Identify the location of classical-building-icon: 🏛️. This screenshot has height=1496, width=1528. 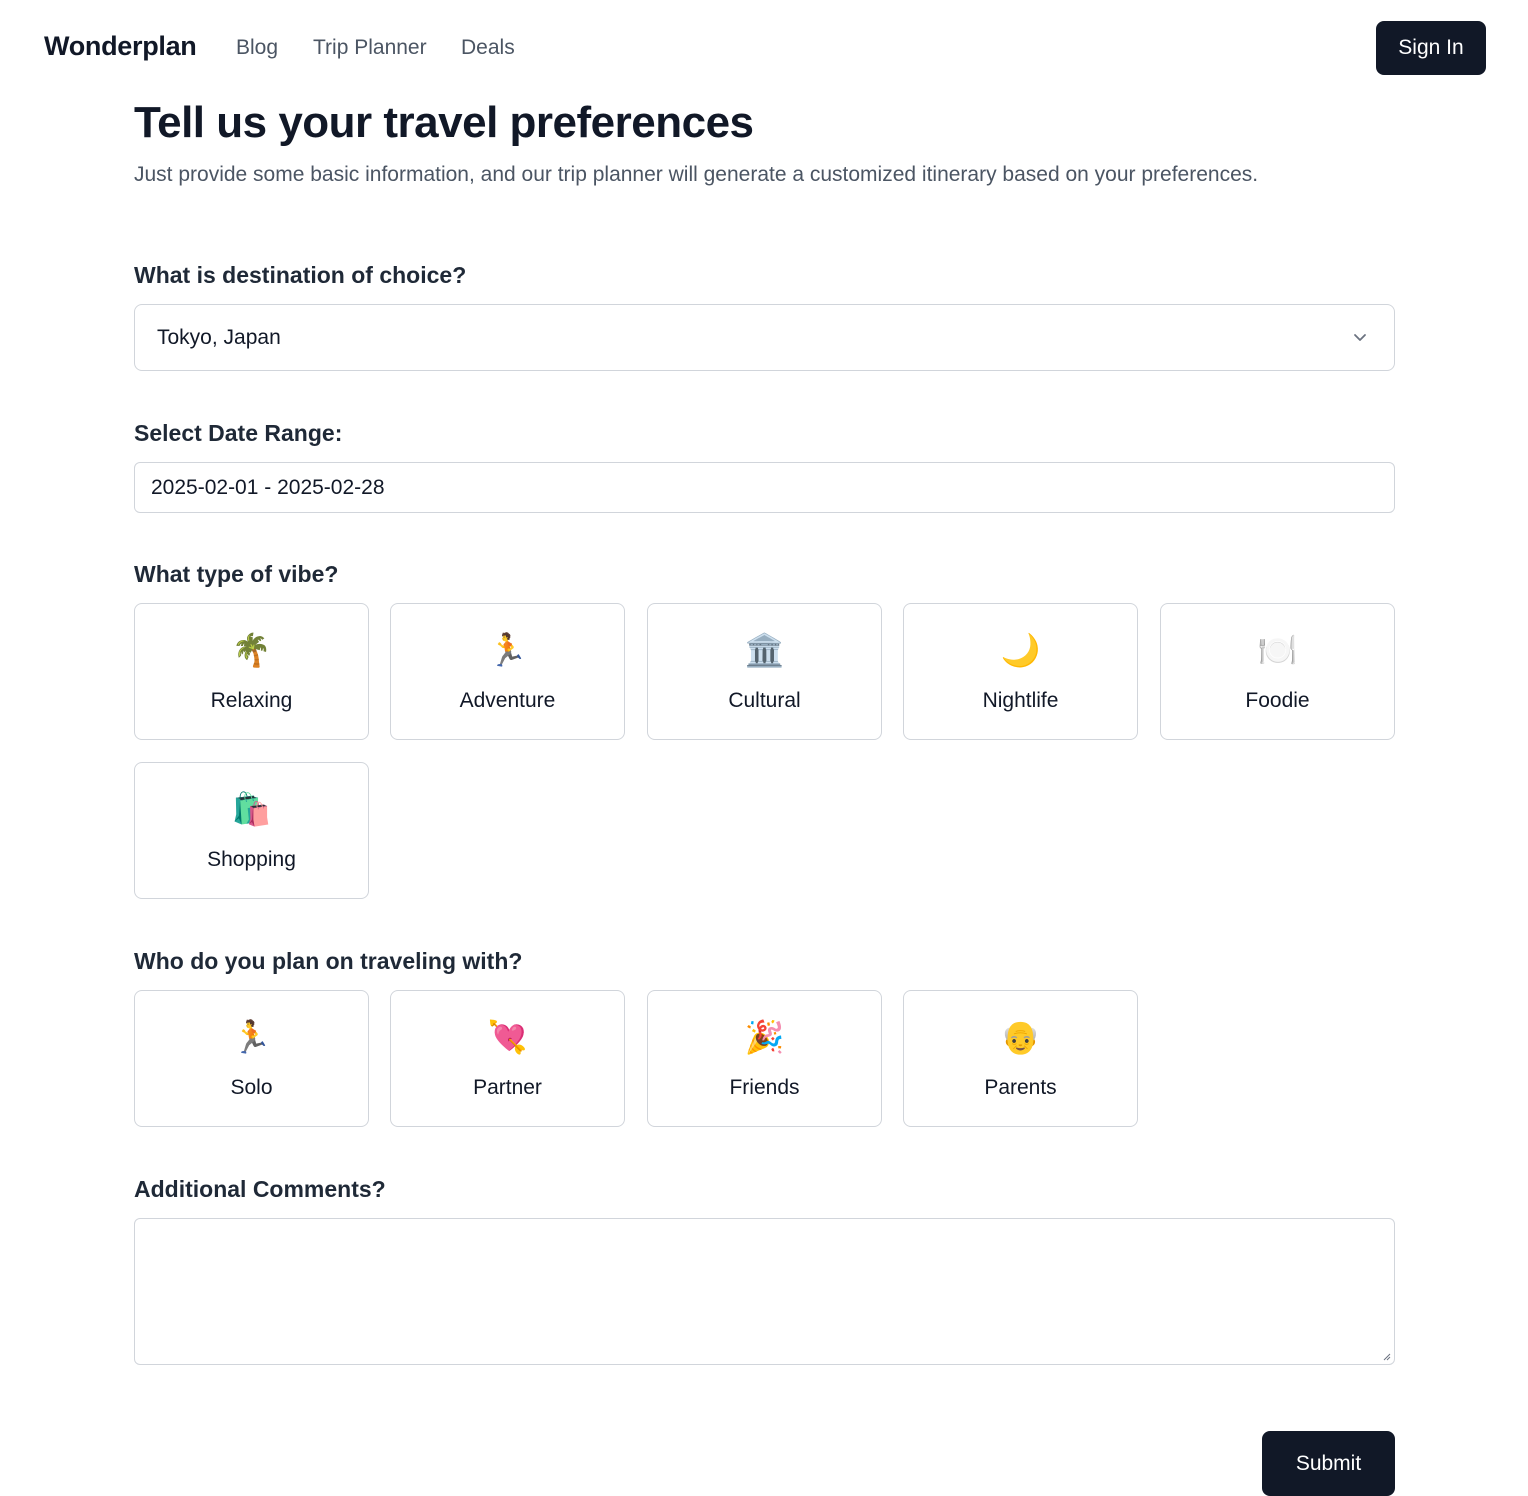
(764, 650).